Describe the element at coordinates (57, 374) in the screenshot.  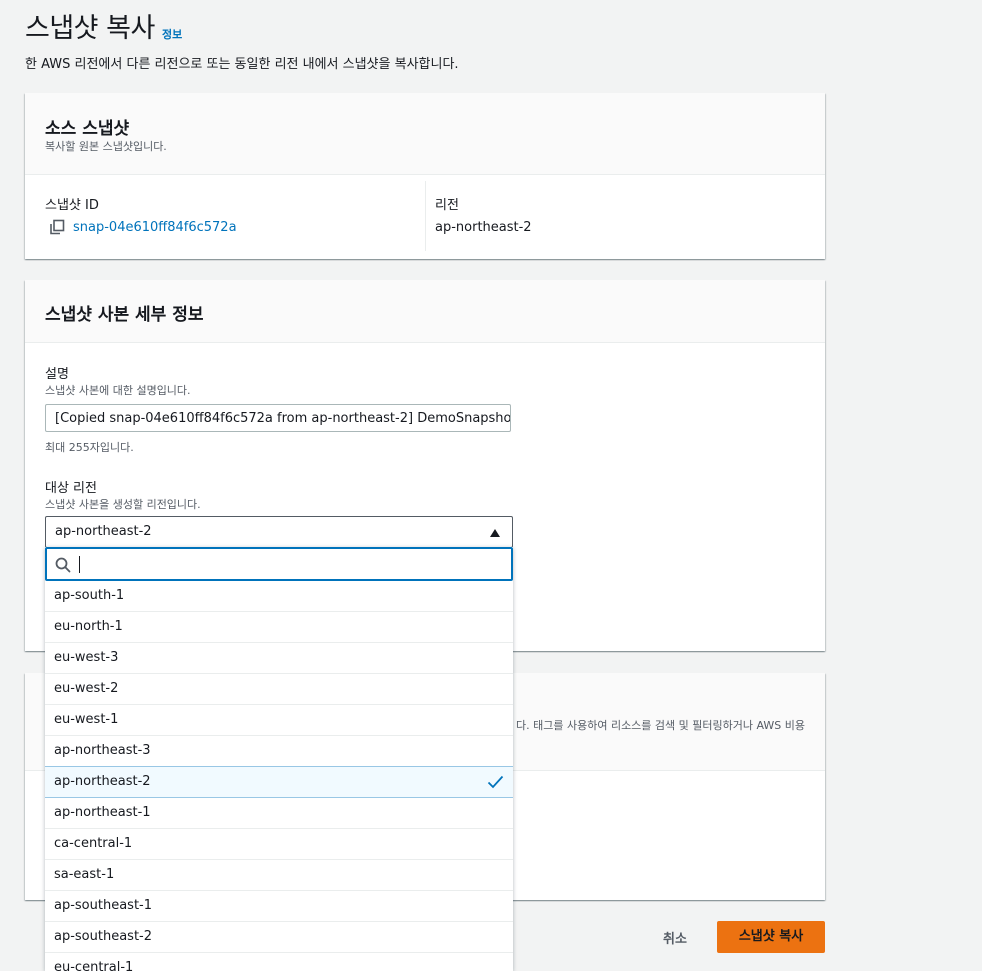
I see `description-label: 설명` at that location.